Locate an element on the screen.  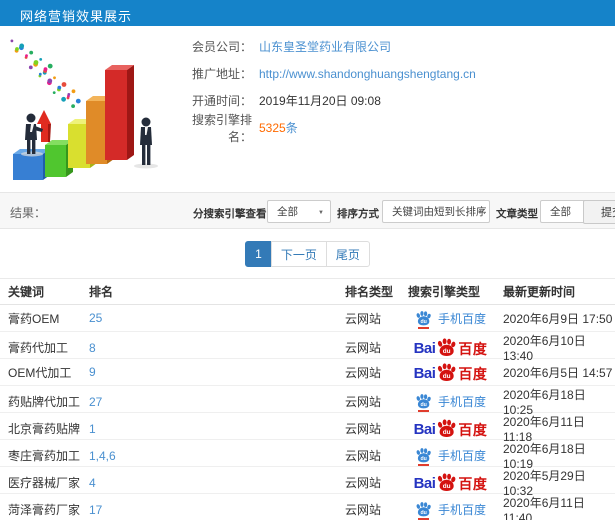
open-time-label: 开通时间： is located at coordinates (221, 101).